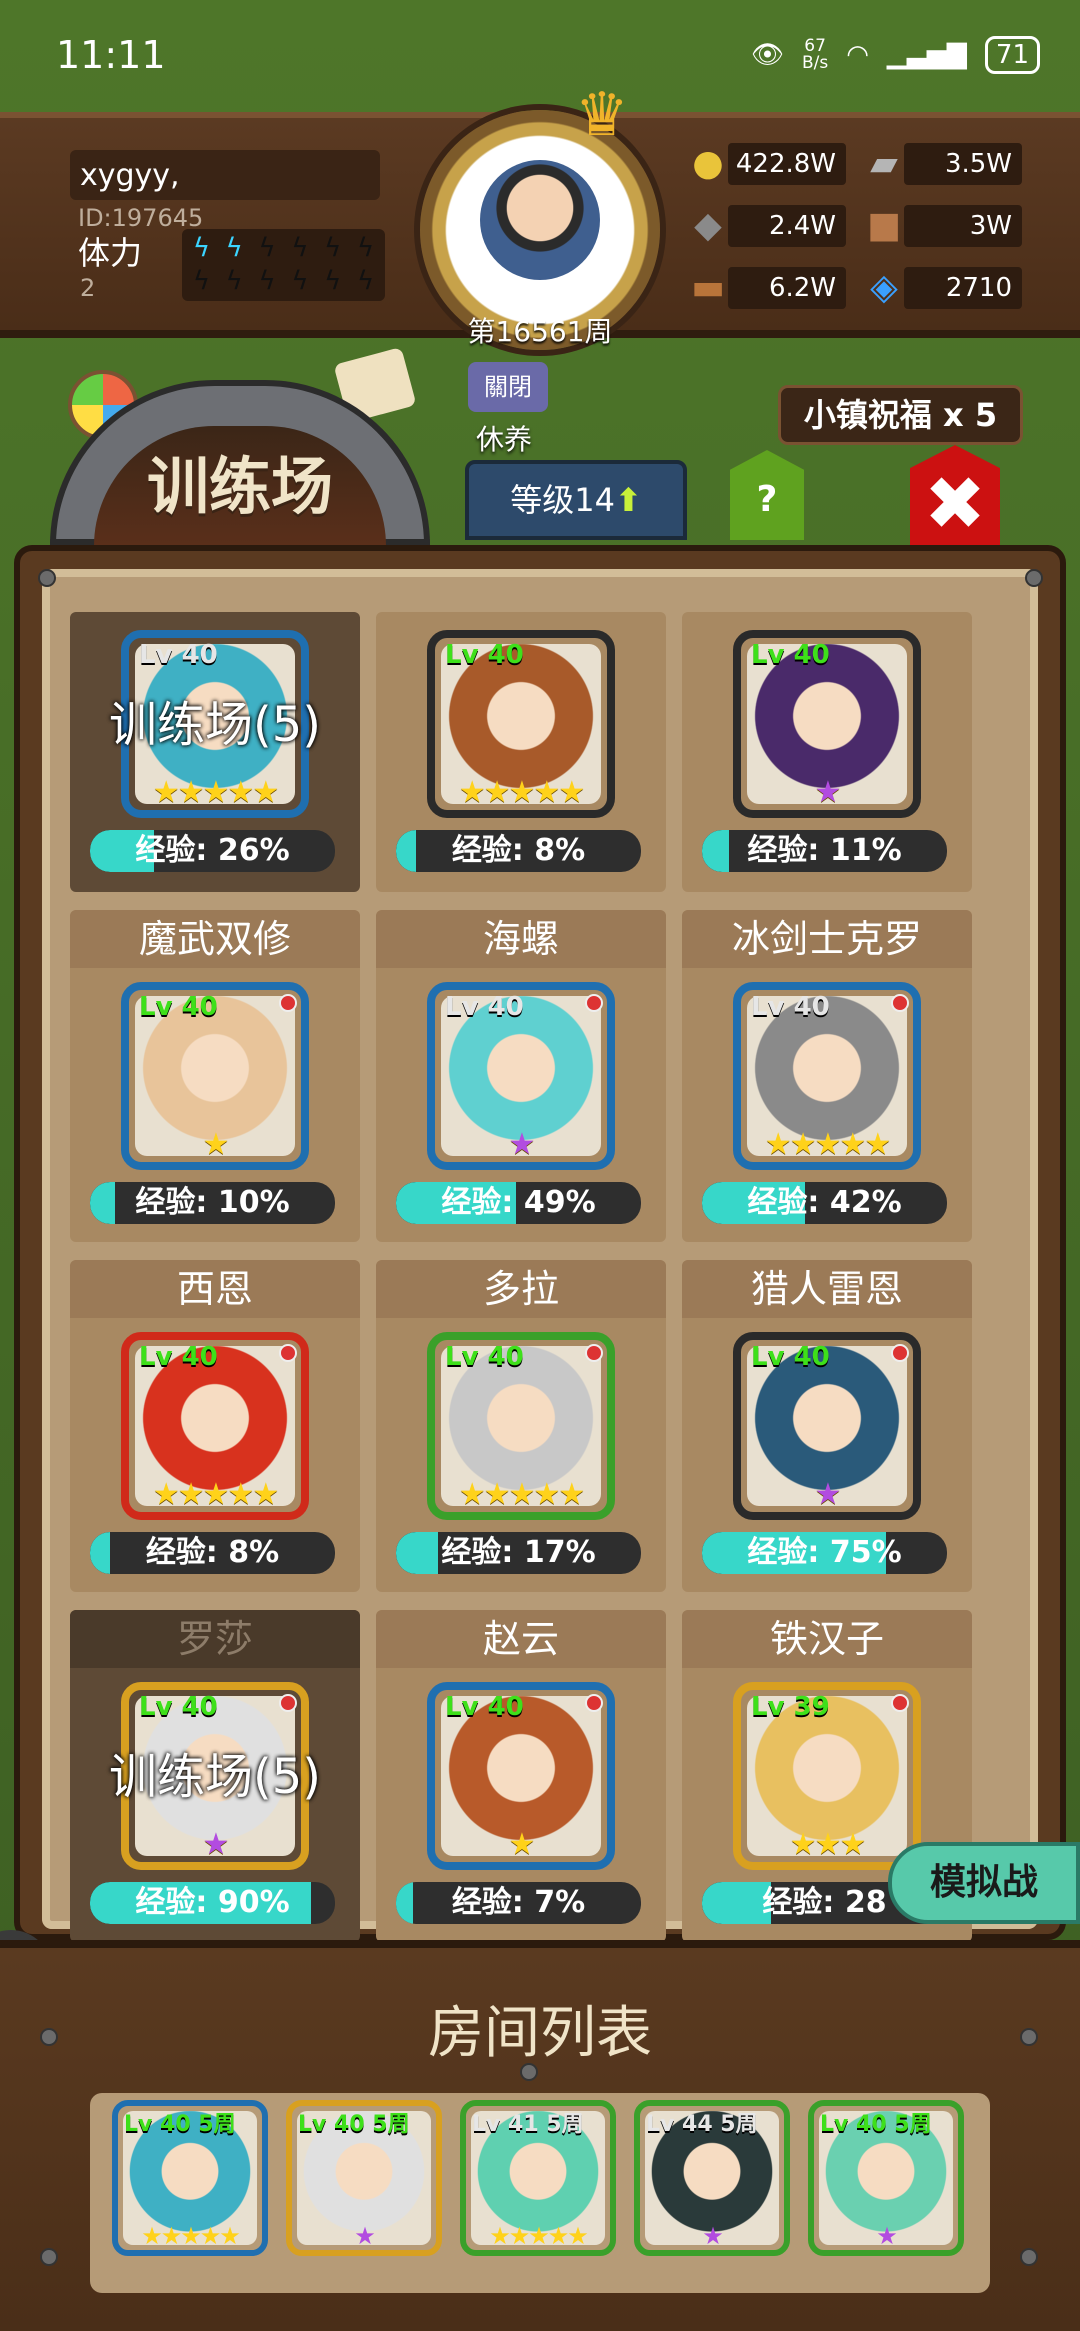 This screenshot has height=2331, width=1080. I want to click on hero-portrait: Lv 40 ★★★★★, so click(521, 1426).